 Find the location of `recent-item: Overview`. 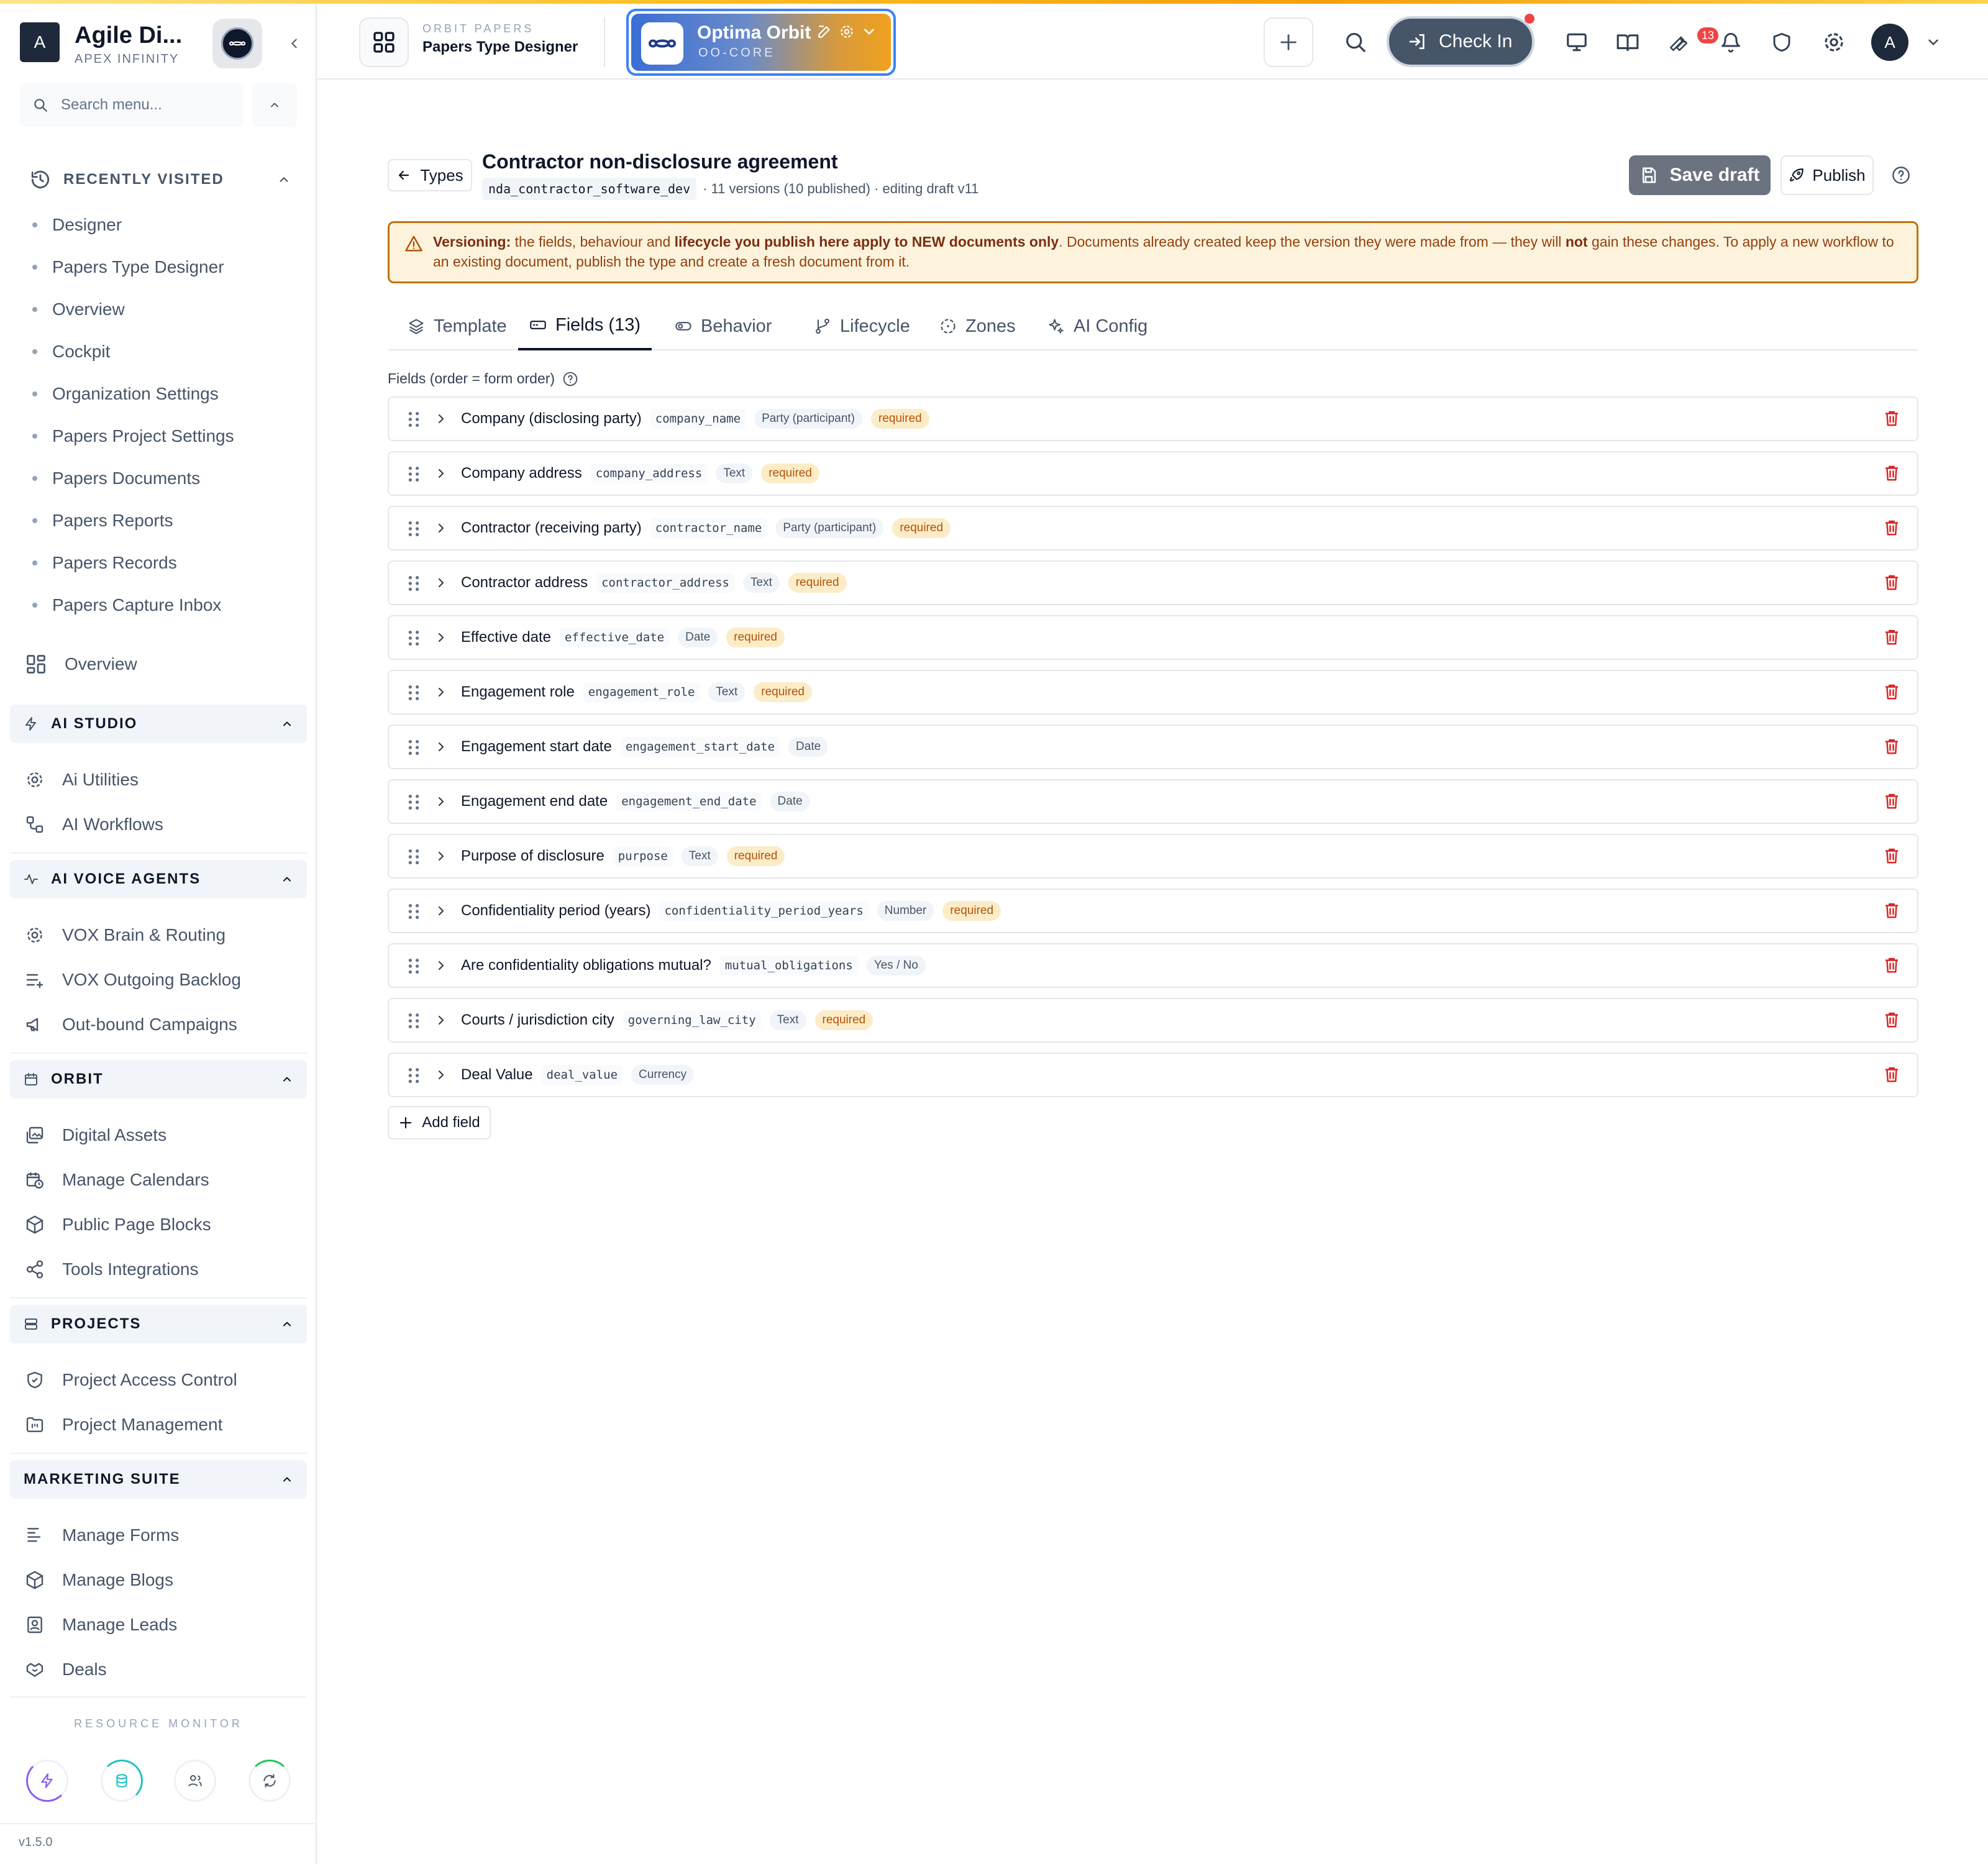

recent-item: Overview is located at coordinates (162, 309).